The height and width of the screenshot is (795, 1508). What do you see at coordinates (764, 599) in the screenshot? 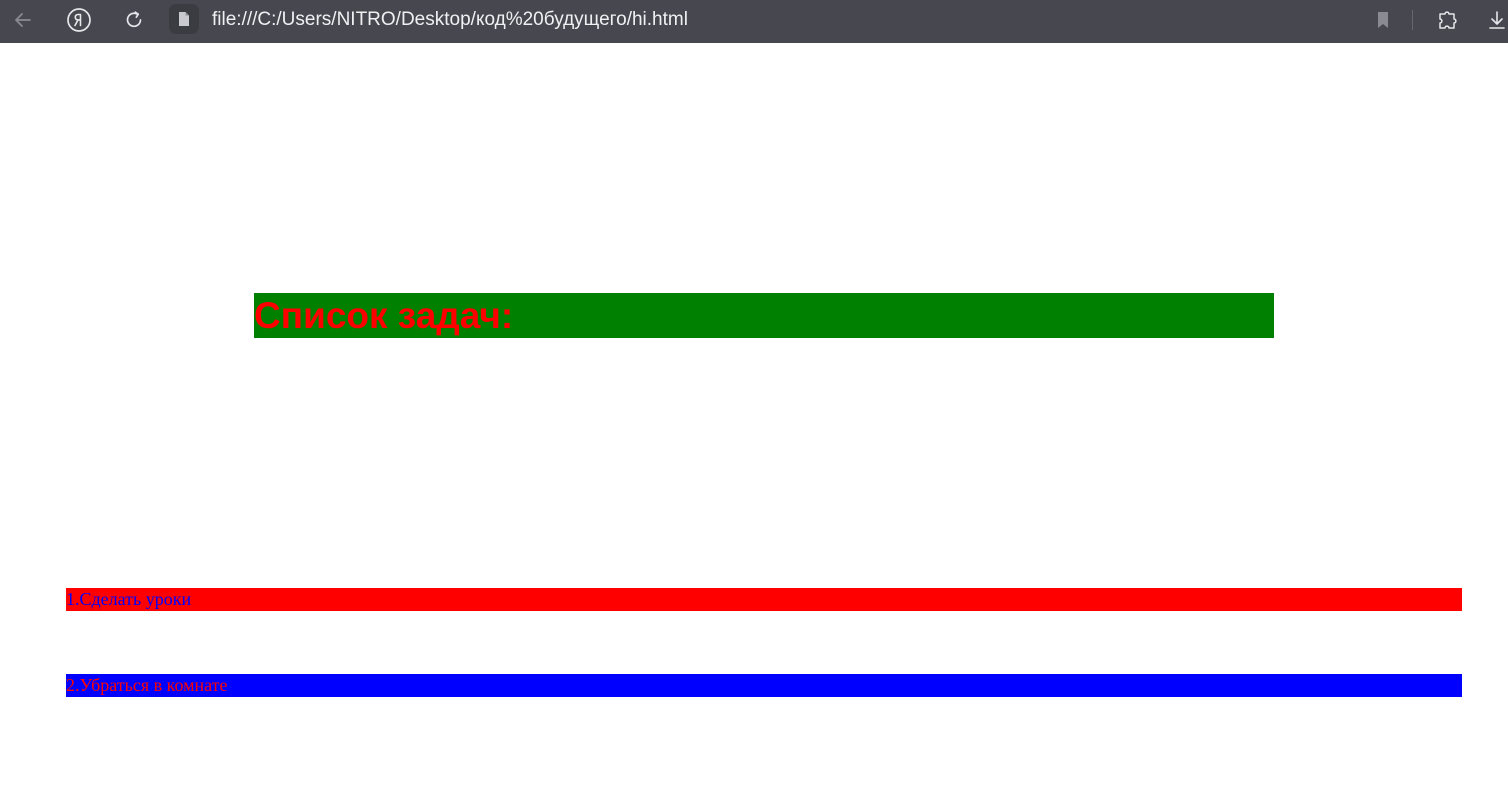
I see `task-item-1: 1.Сделать уроки` at bounding box center [764, 599].